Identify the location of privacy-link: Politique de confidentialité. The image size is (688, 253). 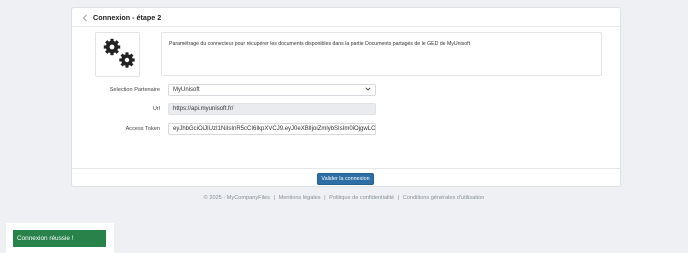
(361, 198).